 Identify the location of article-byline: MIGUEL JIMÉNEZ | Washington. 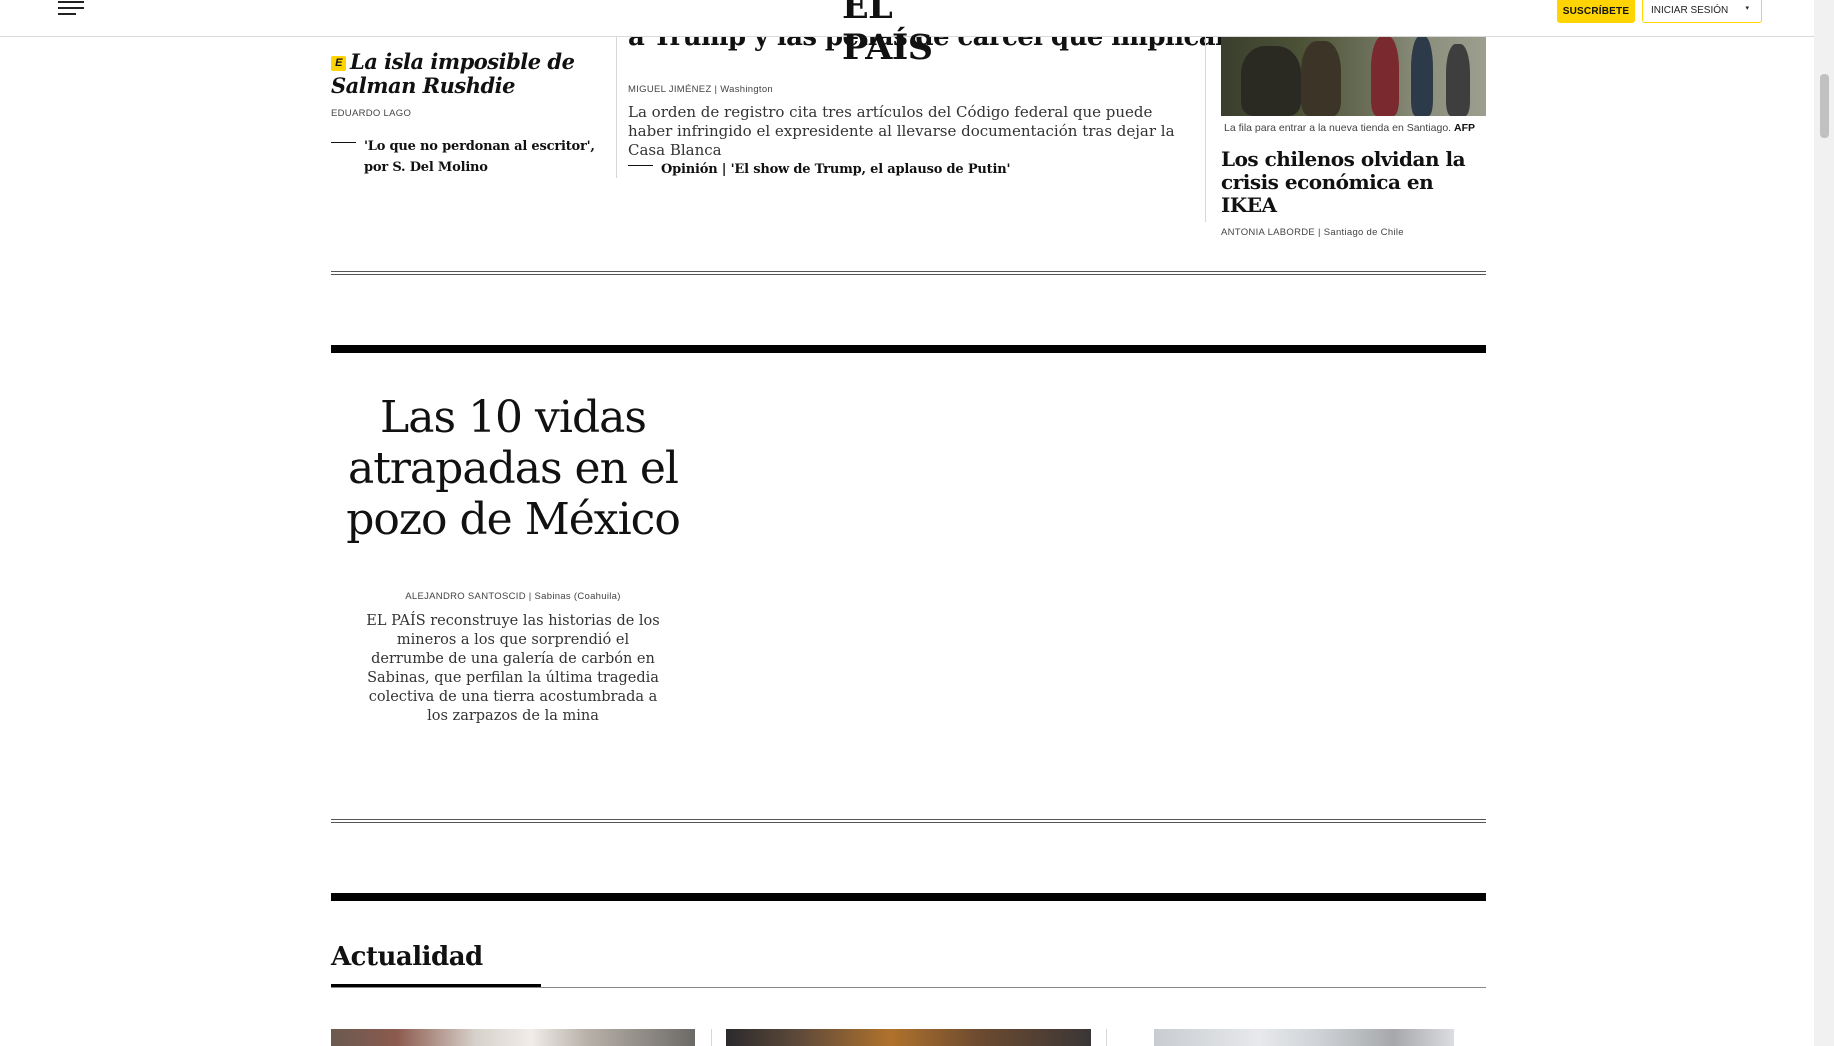
(700, 89).